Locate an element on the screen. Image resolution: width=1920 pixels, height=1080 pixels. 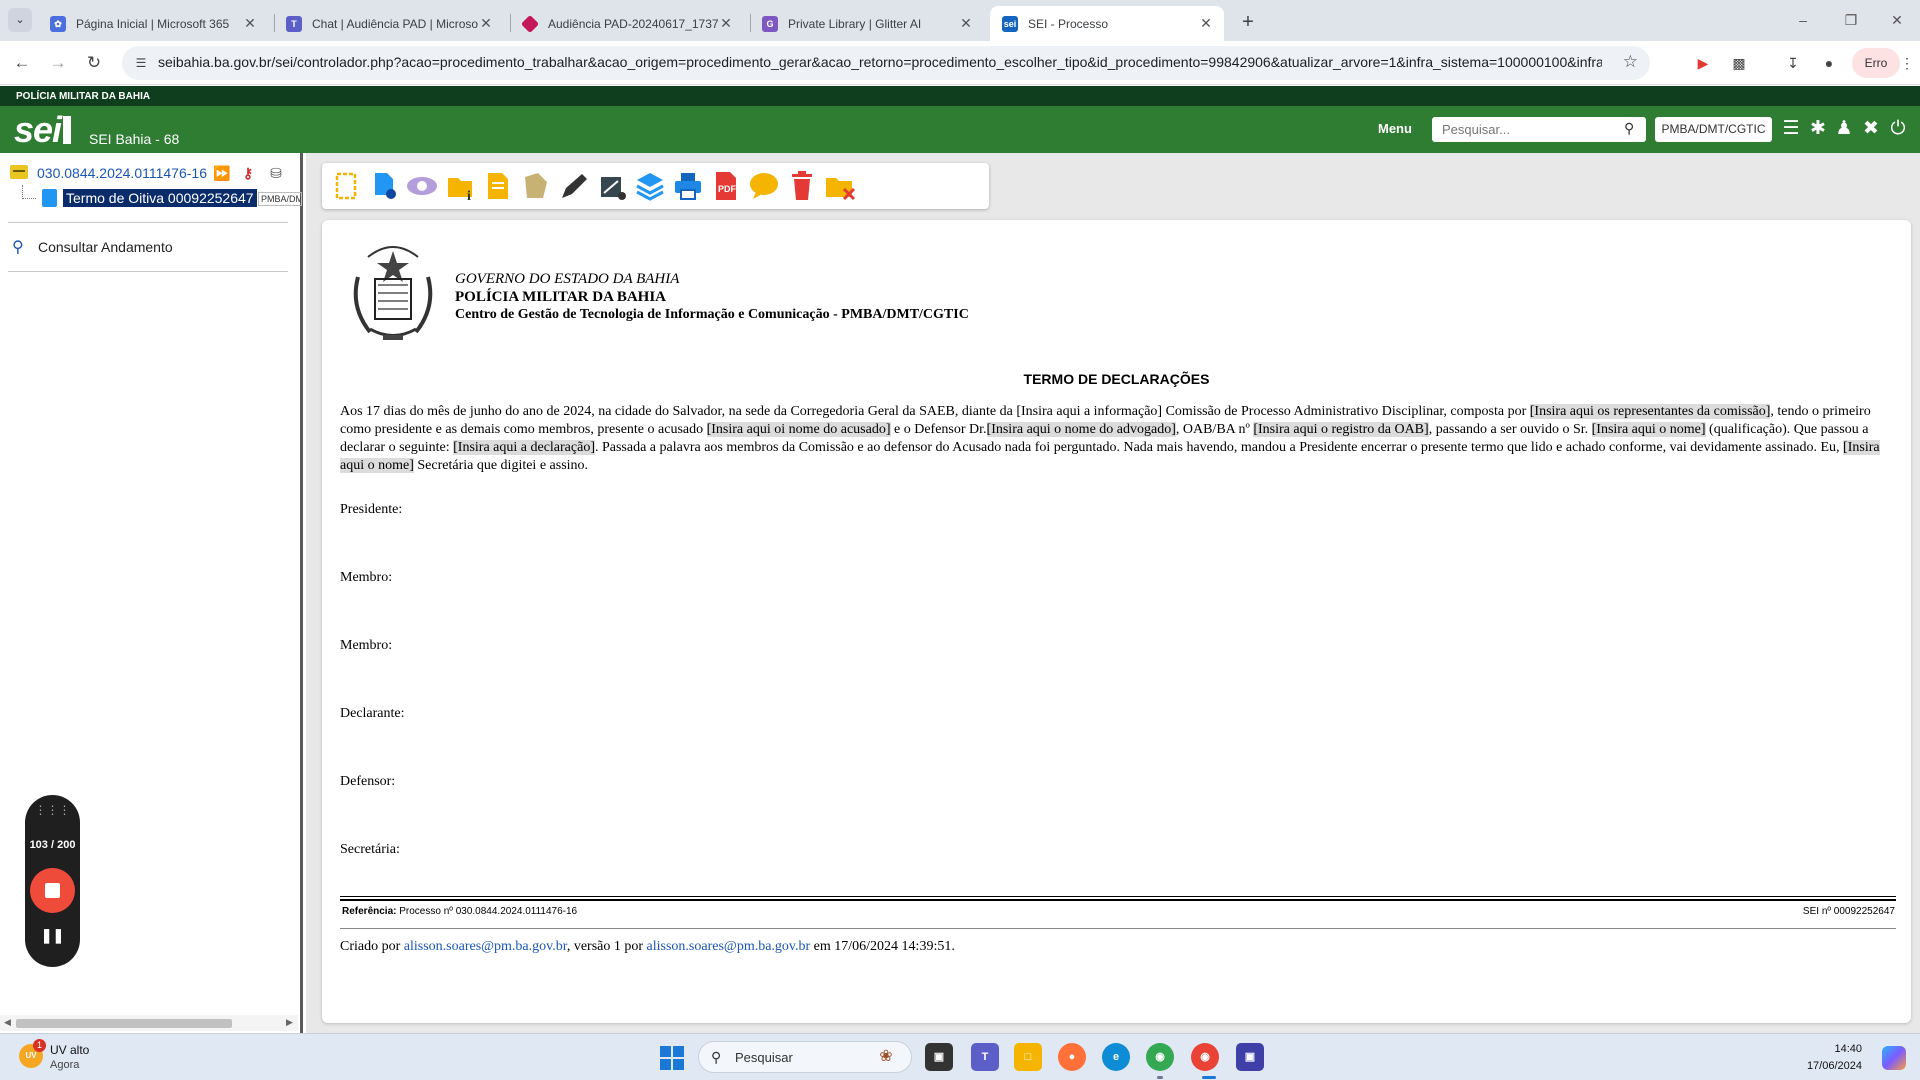
pdf-icon: PDF is located at coordinates (726, 186).